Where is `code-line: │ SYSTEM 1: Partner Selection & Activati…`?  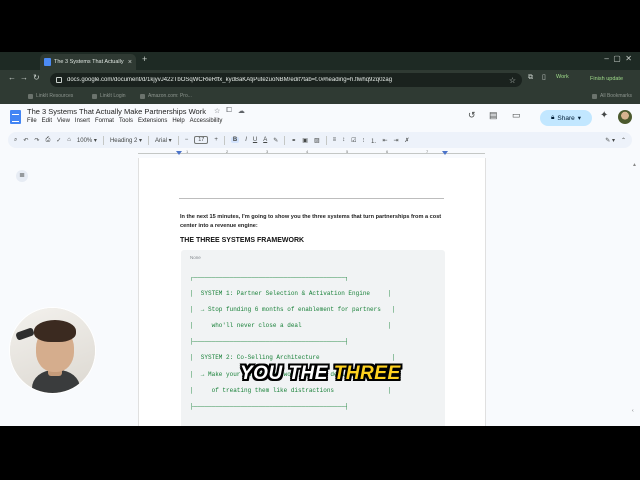
code-line: │ SYSTEM 1: Partner Selection & Activati… is located at coordinates (291, 294).